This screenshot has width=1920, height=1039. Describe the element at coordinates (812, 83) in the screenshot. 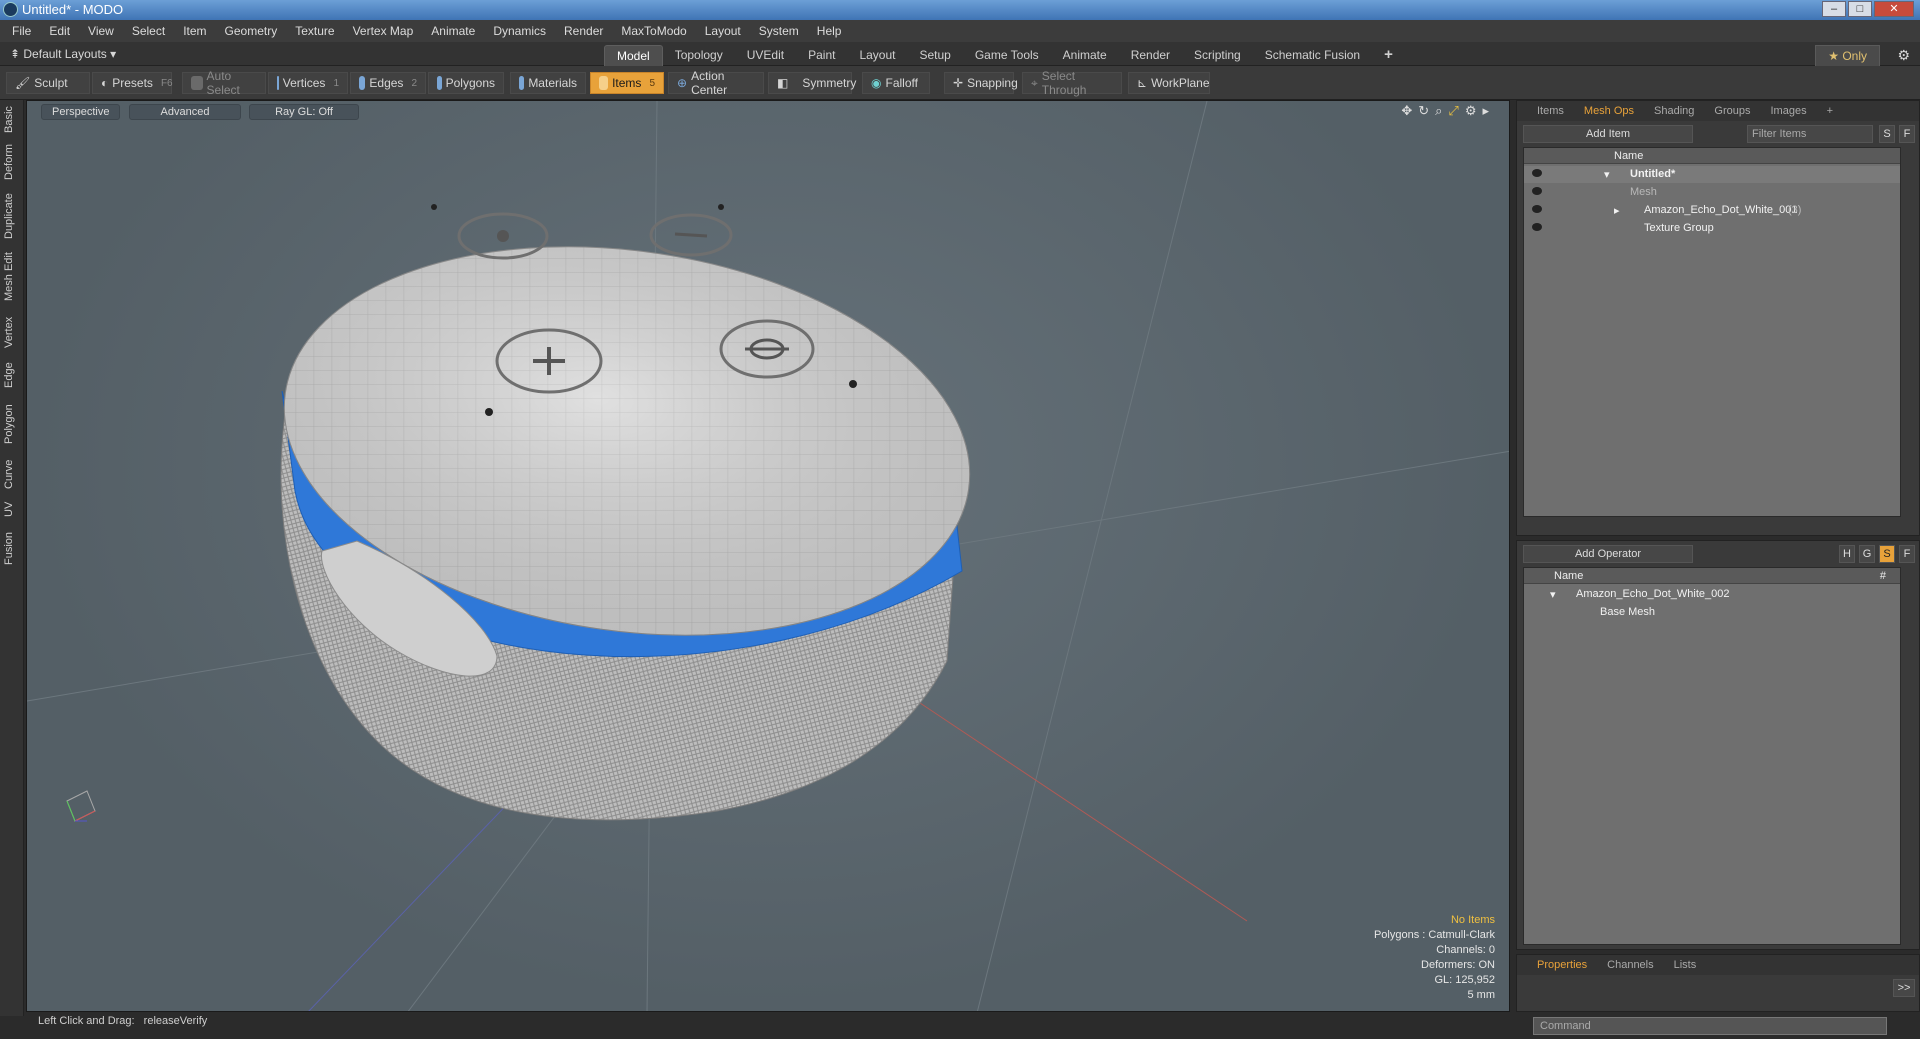

I see `symmetry-button: ◧ Symmetry` at that location.